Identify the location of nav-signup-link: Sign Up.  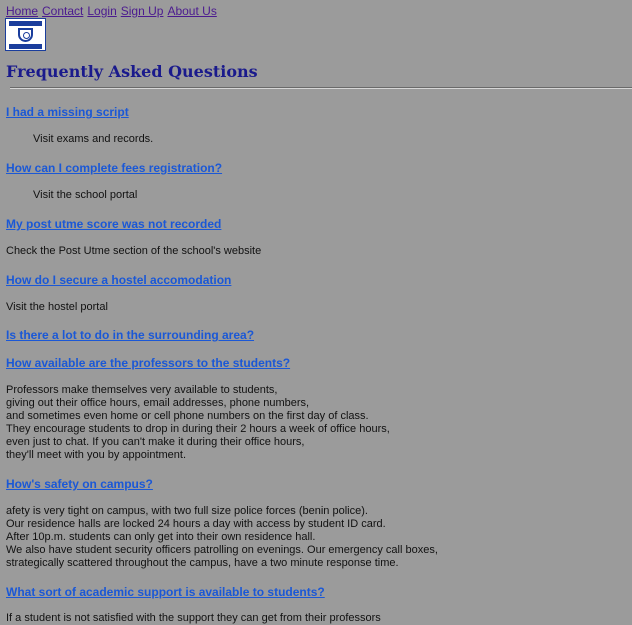
(142, 11).